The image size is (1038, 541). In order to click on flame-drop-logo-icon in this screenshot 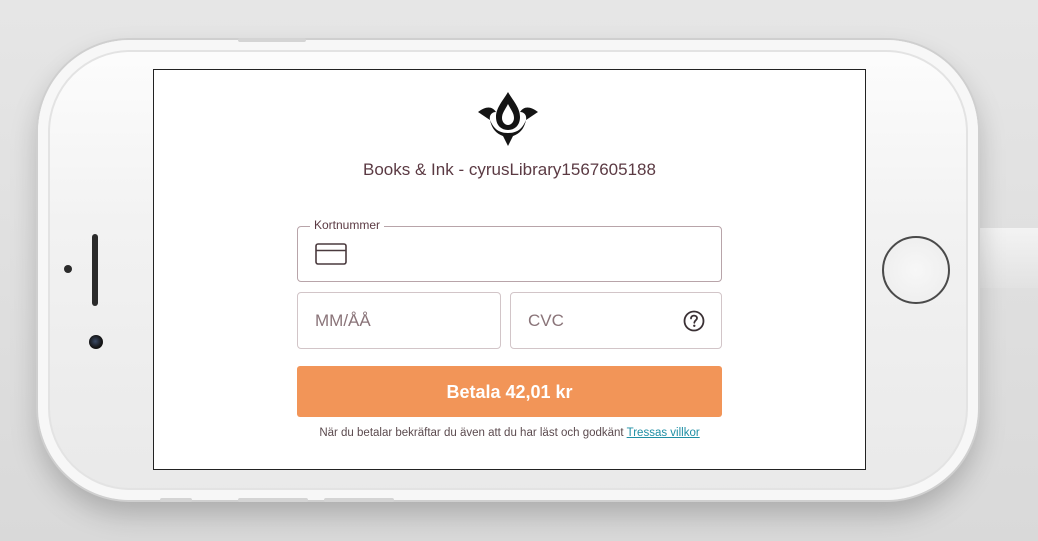, I will do `click(508, 119)`.